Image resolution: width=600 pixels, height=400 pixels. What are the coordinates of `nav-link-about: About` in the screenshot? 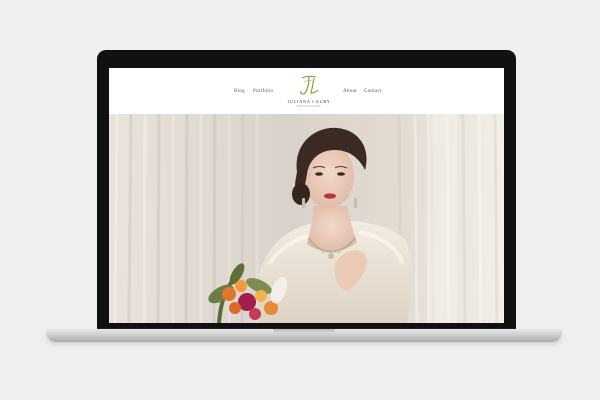 It's located at (350, 91).